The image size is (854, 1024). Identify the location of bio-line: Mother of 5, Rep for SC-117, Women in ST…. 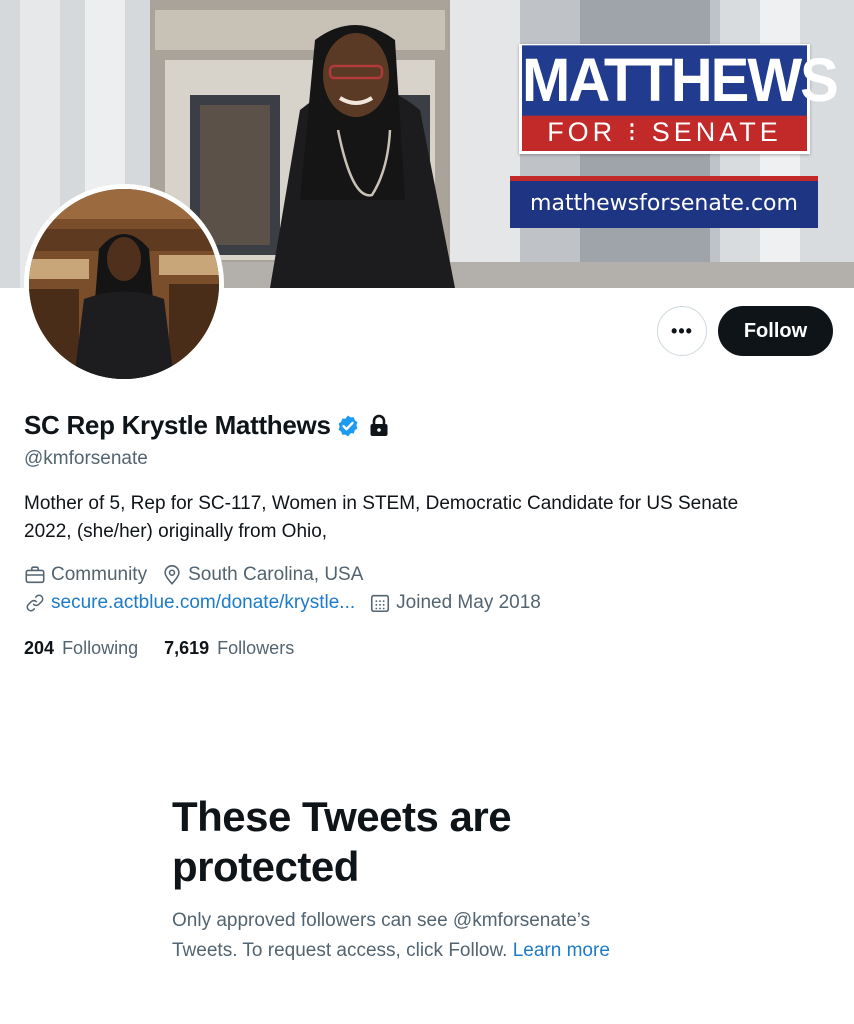
(381, 503).